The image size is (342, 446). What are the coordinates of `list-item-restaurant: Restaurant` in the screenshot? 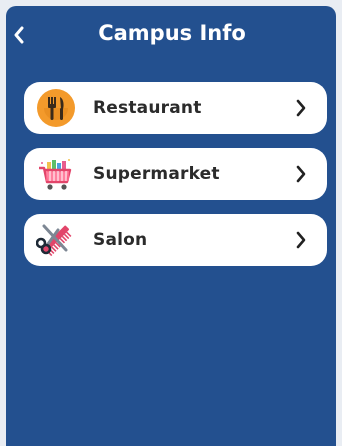 It's located at (175, 108).